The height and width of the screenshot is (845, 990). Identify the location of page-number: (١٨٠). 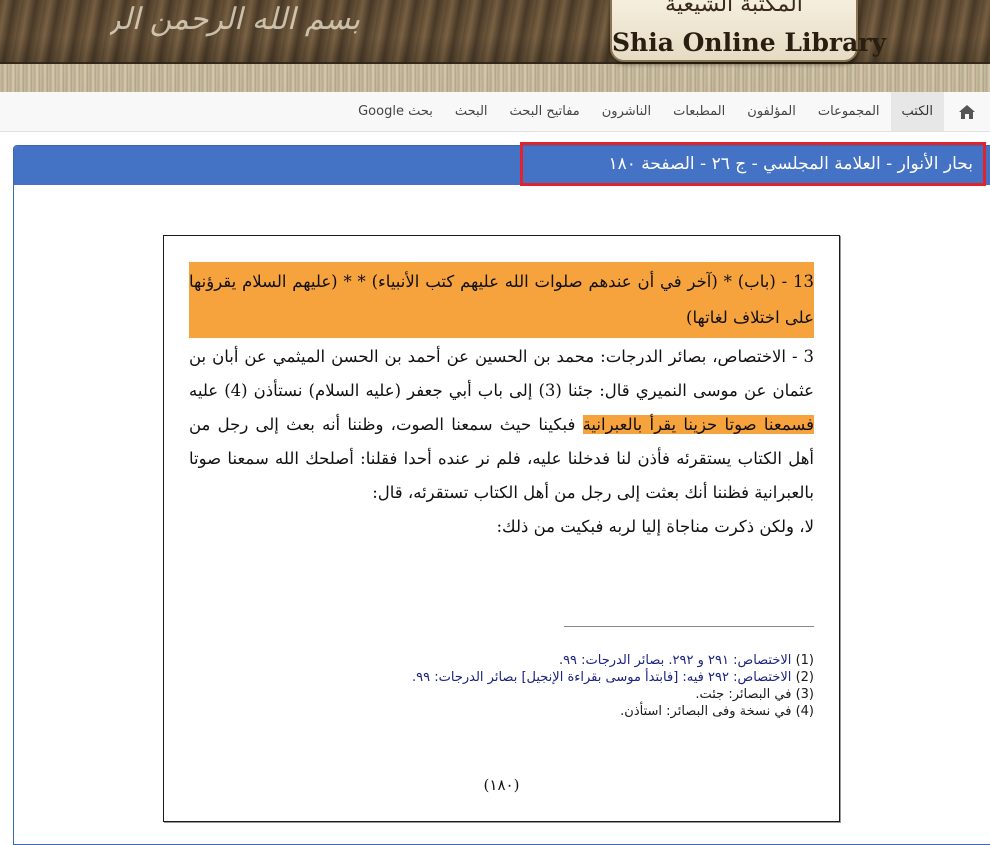
(501, 785).